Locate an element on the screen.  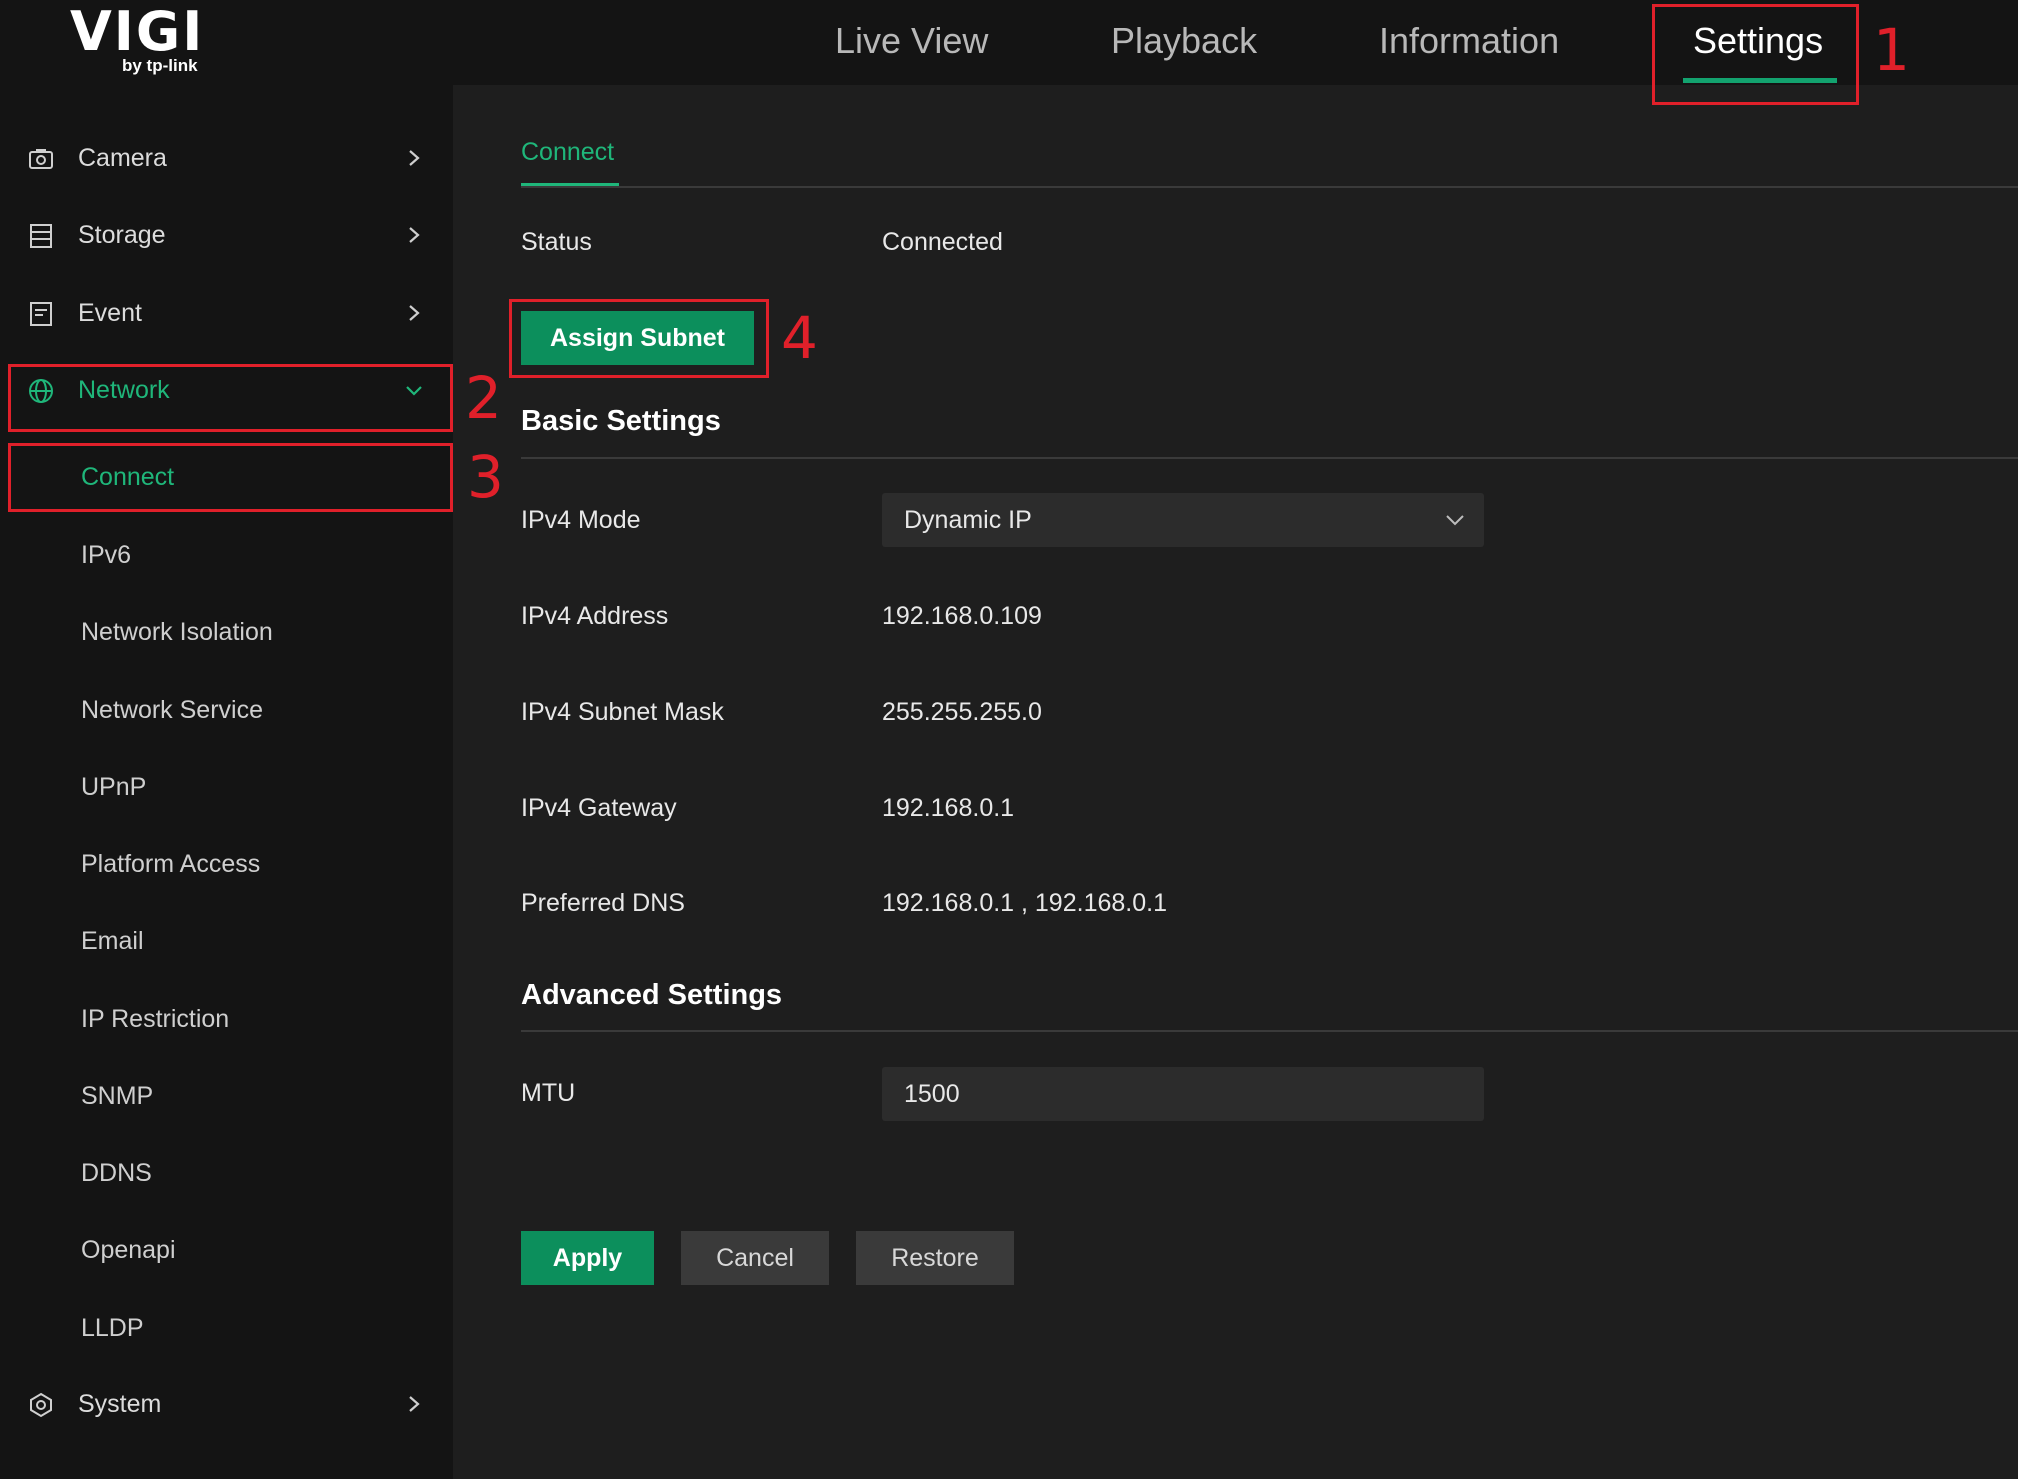
mtu-label: MTU is located at coordinates (548, 1093).